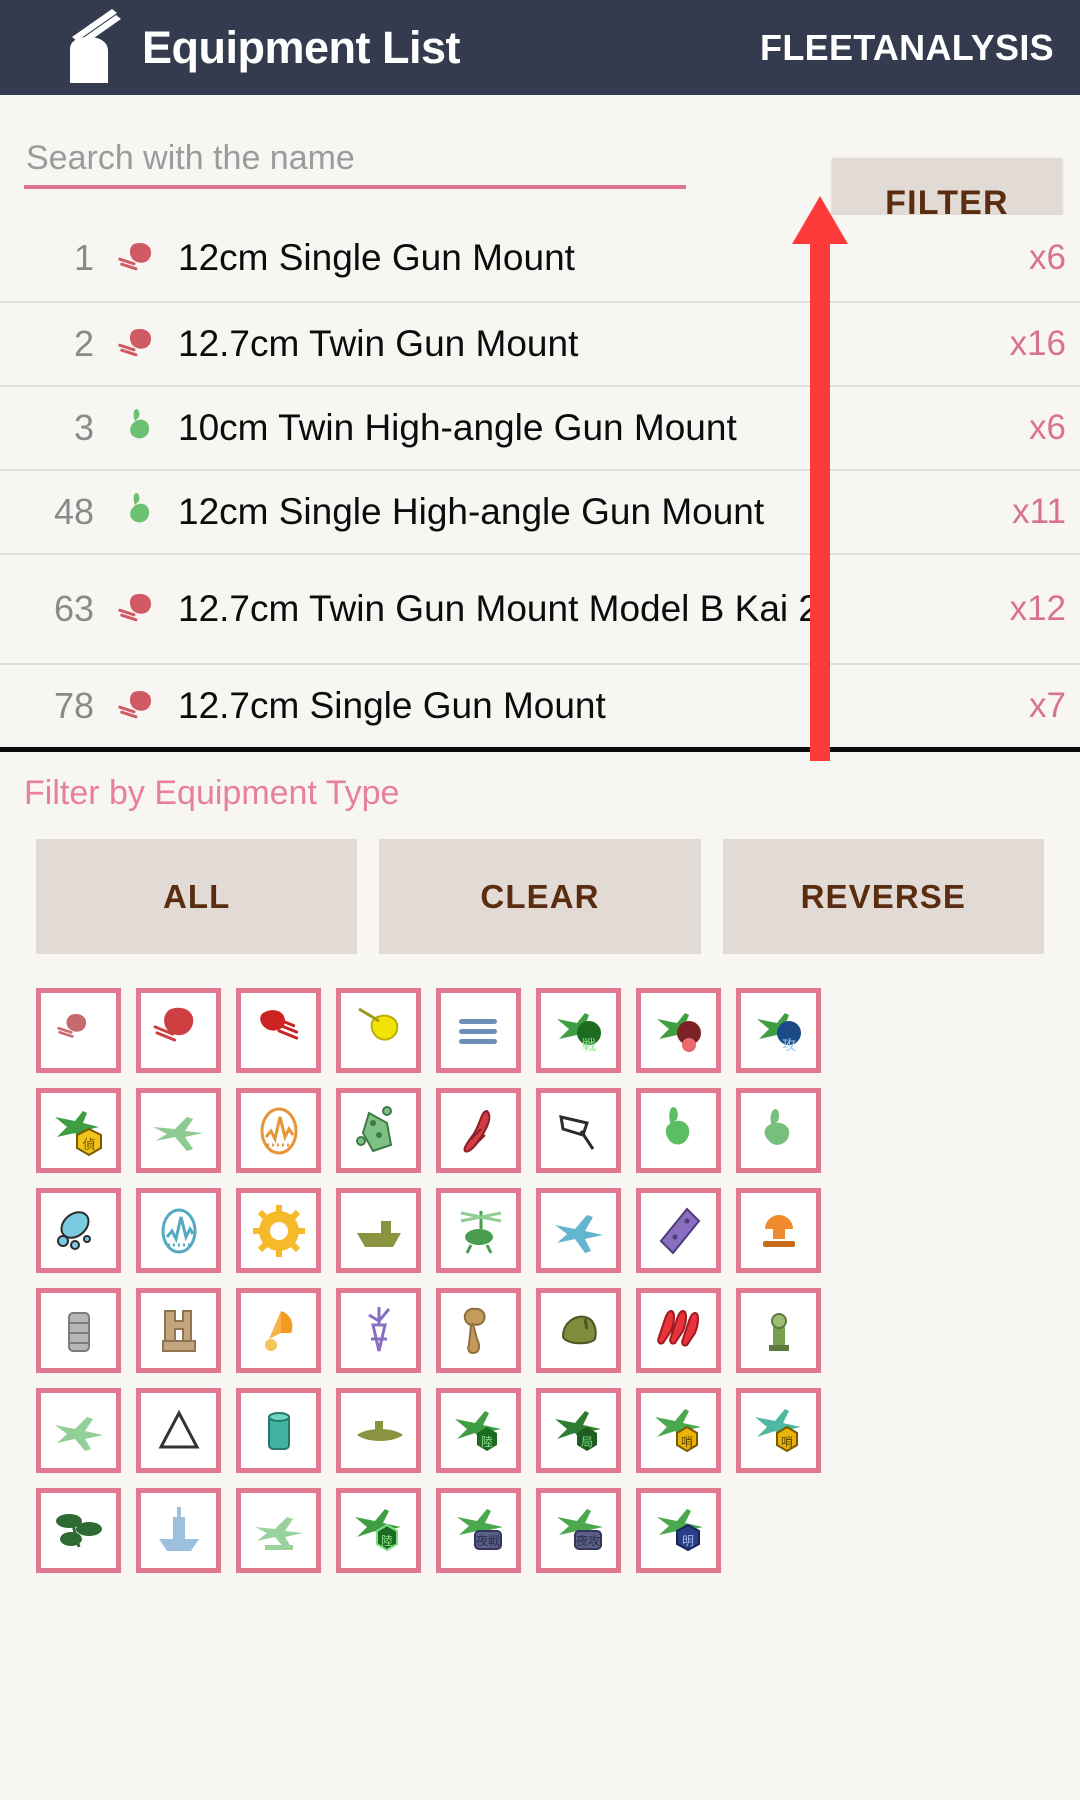 The width and height of the screenshot is (1080, 1800). I want to click on medium-caliber-main-gun-icon, so click(179, 1031).